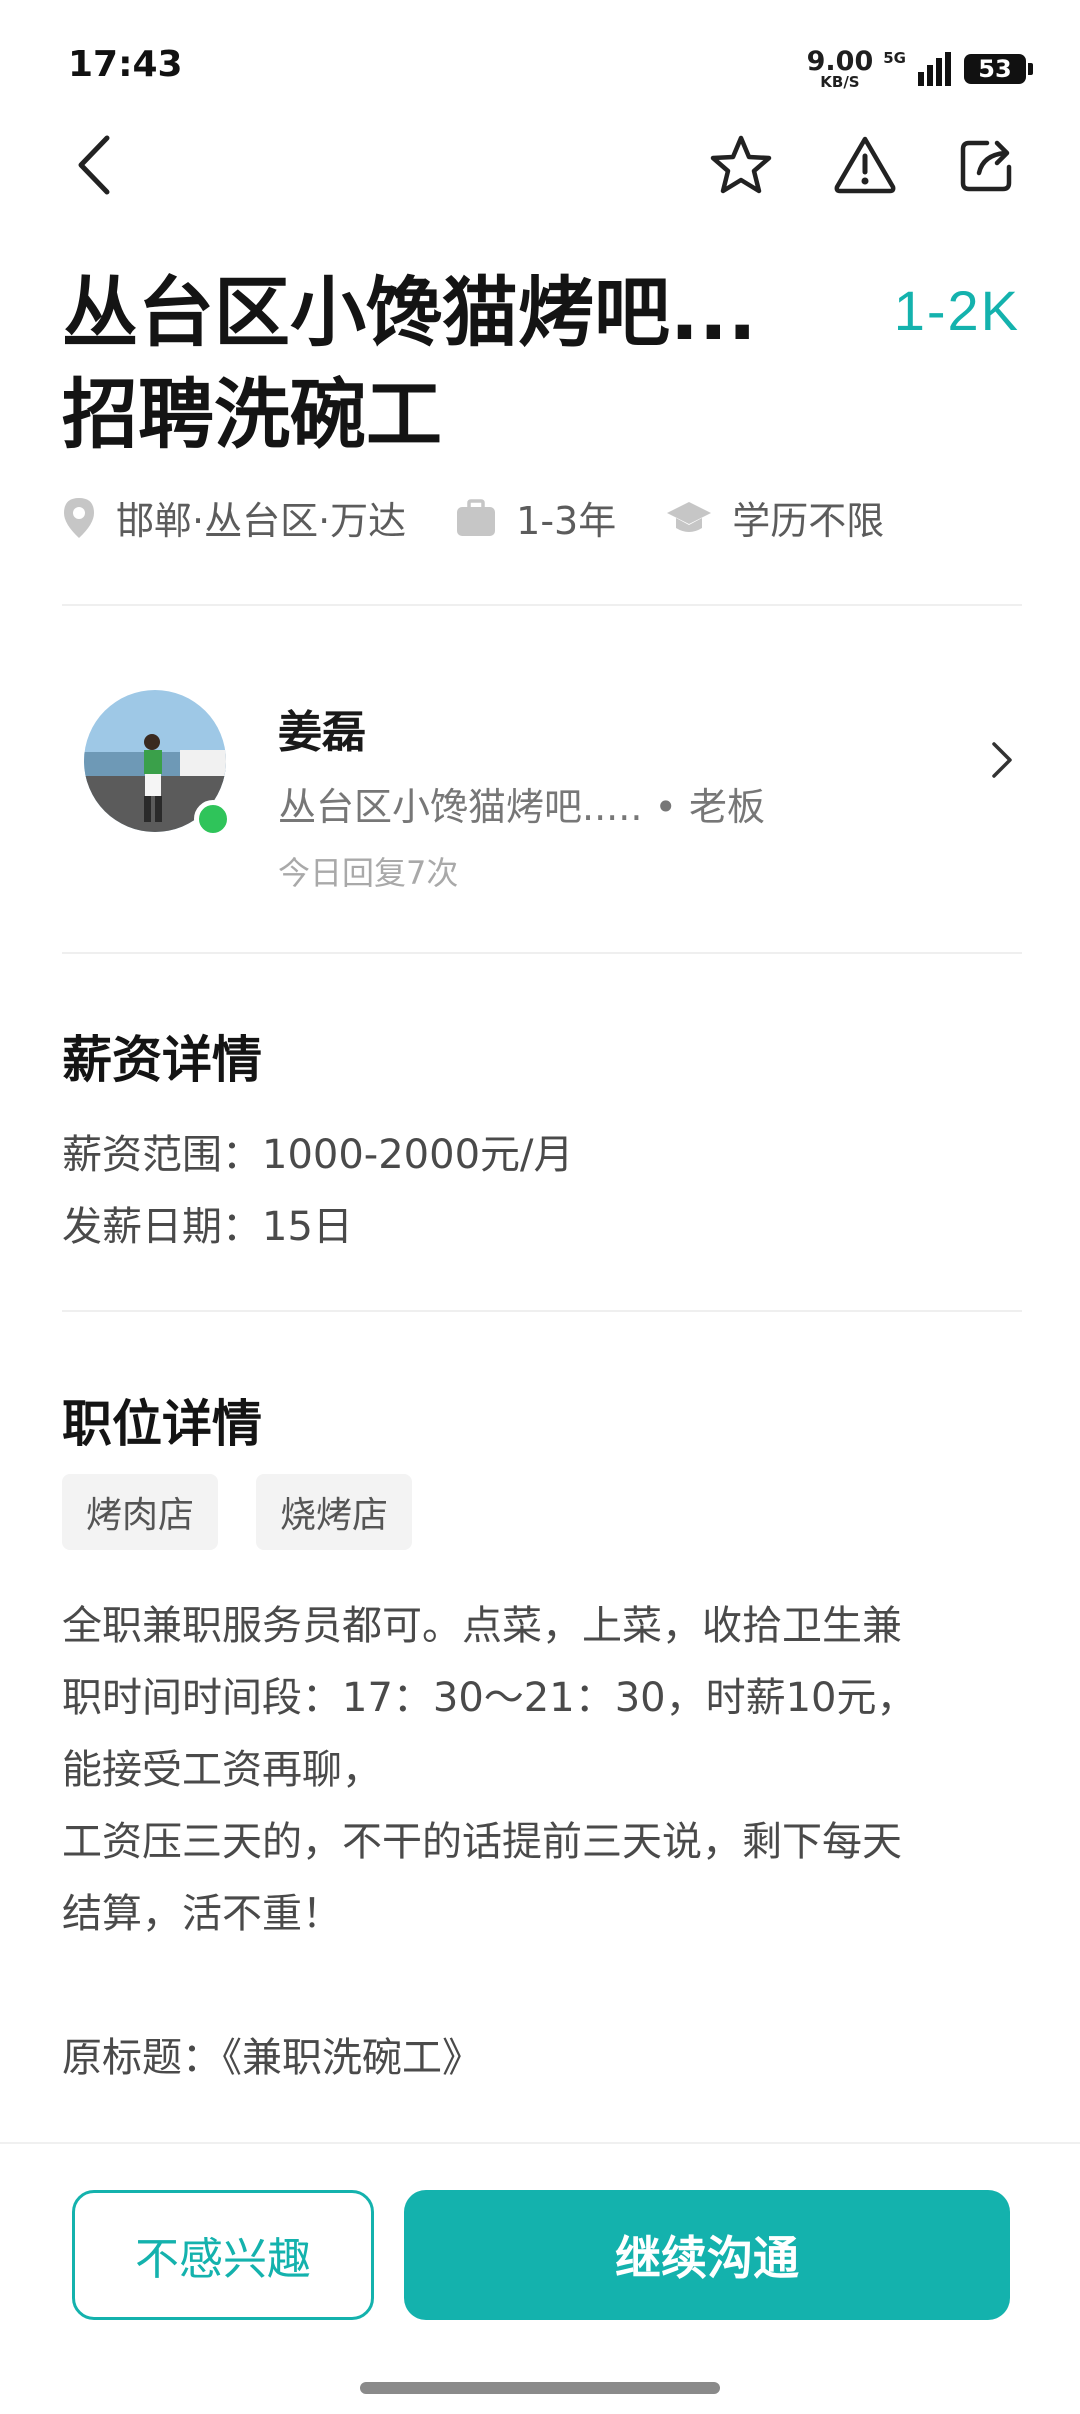 This screenshot has height=2414, width=1080. Describe the element at coordinates (140, 1512) in the screenshot. I see `tag-bbq-restaurant: 烤肉店` at that location.